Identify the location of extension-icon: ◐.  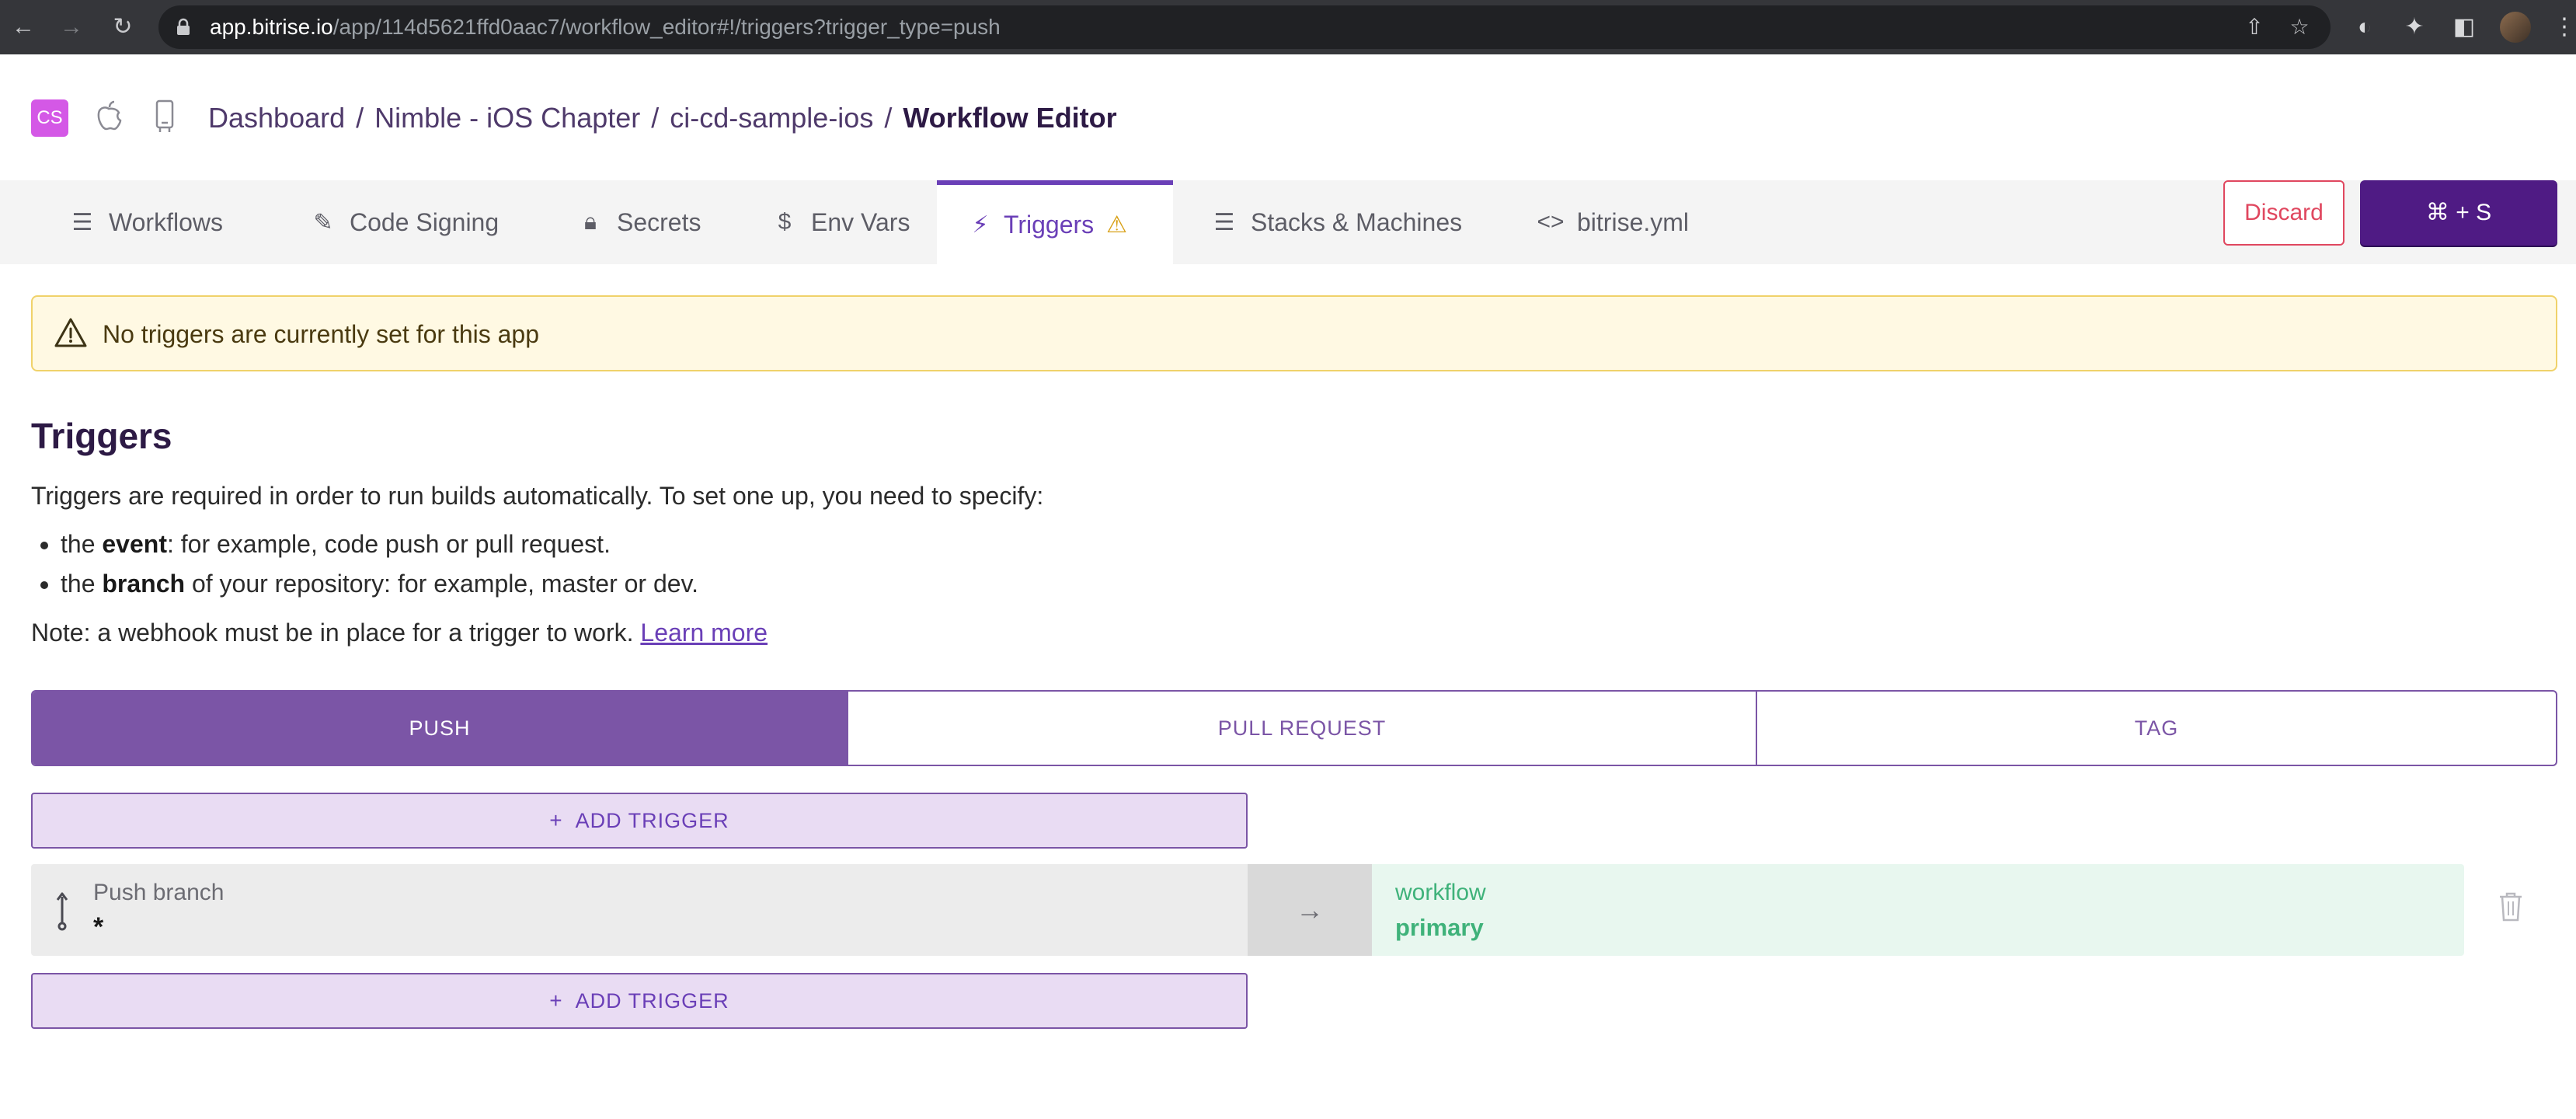
(2365, 27).